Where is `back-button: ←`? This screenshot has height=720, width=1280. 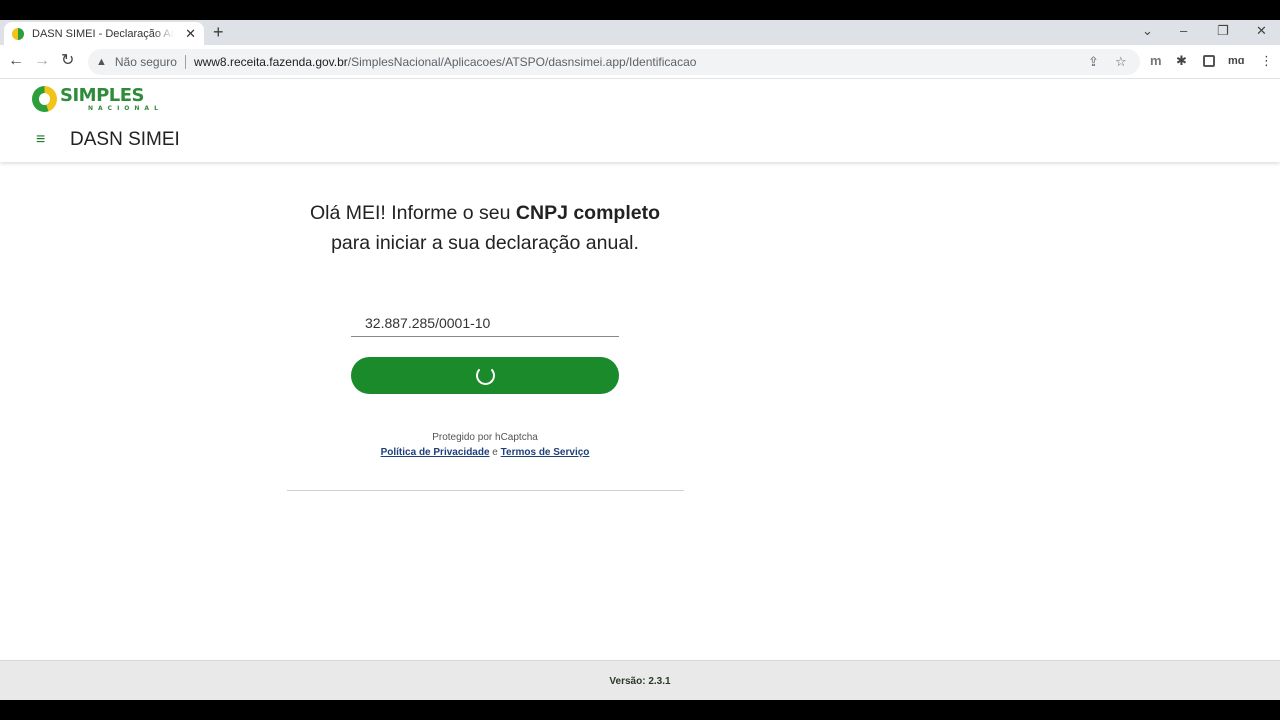
back-button: ← is located at coordinates (16, 61).